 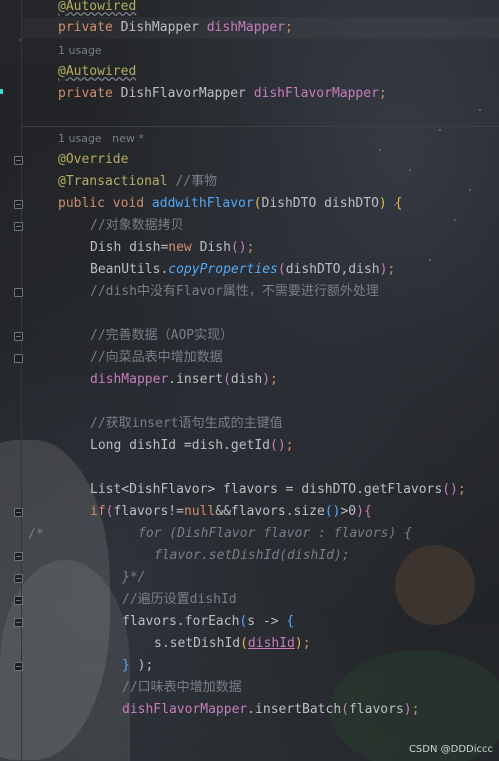 What do you see at coordinates (270, 710) in the screenshot?
I see `code-line: dishFlavorMapper.insertBatch(flavors);` at bounding box center [270, 710].